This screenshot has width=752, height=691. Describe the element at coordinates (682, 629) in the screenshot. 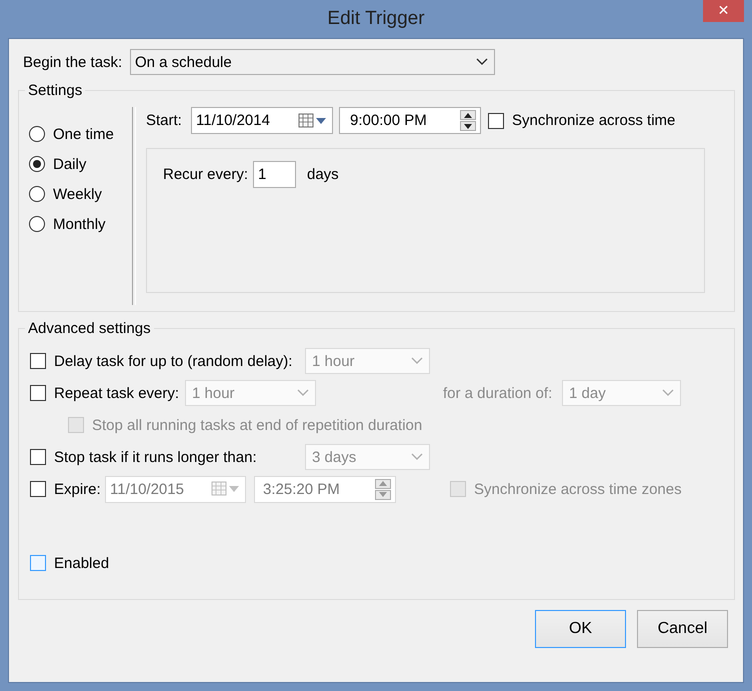

I see `dialog-button: Cancel` at that location.